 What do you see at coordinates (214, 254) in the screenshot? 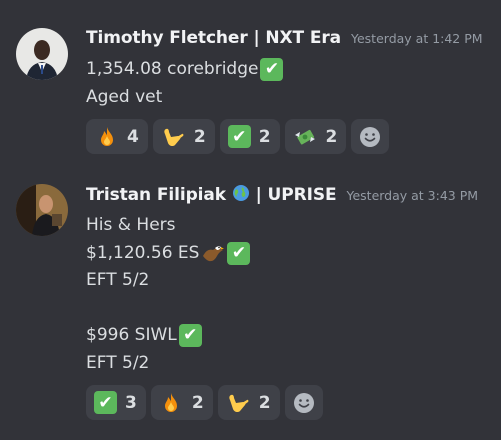
I see `eagle-icon` at bounding box center [214, 254].